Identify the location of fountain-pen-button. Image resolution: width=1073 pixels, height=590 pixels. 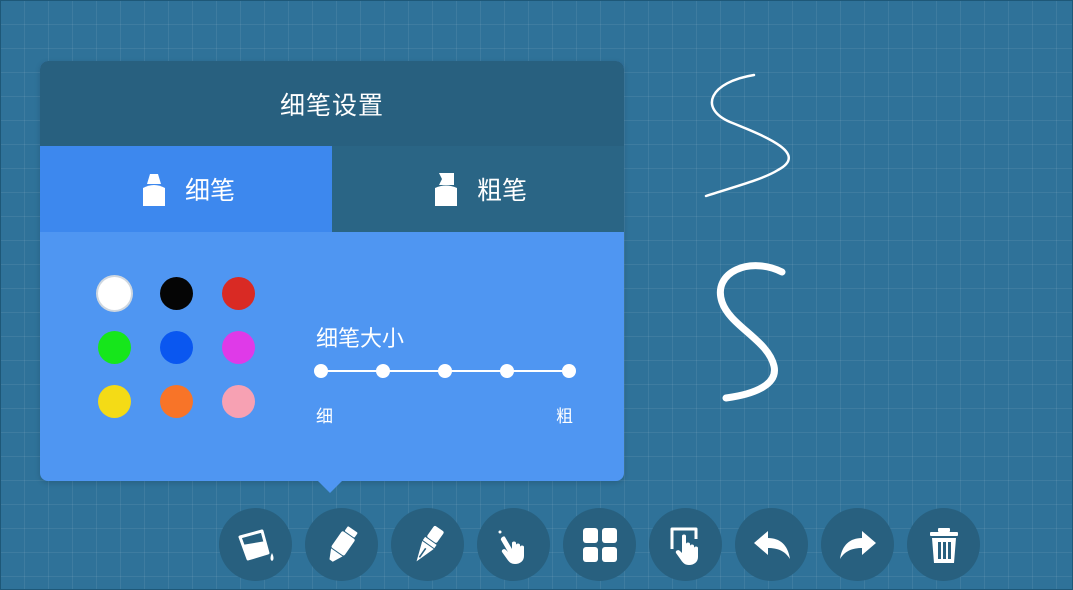
(427, 544).